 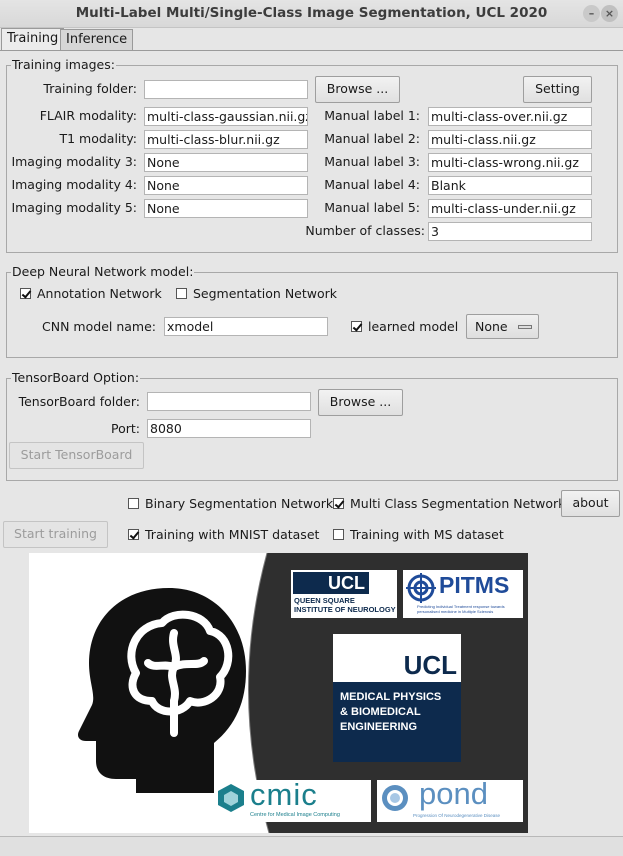 I want to click on binary-segmentation-check-icon, so click(x=133, y=503).